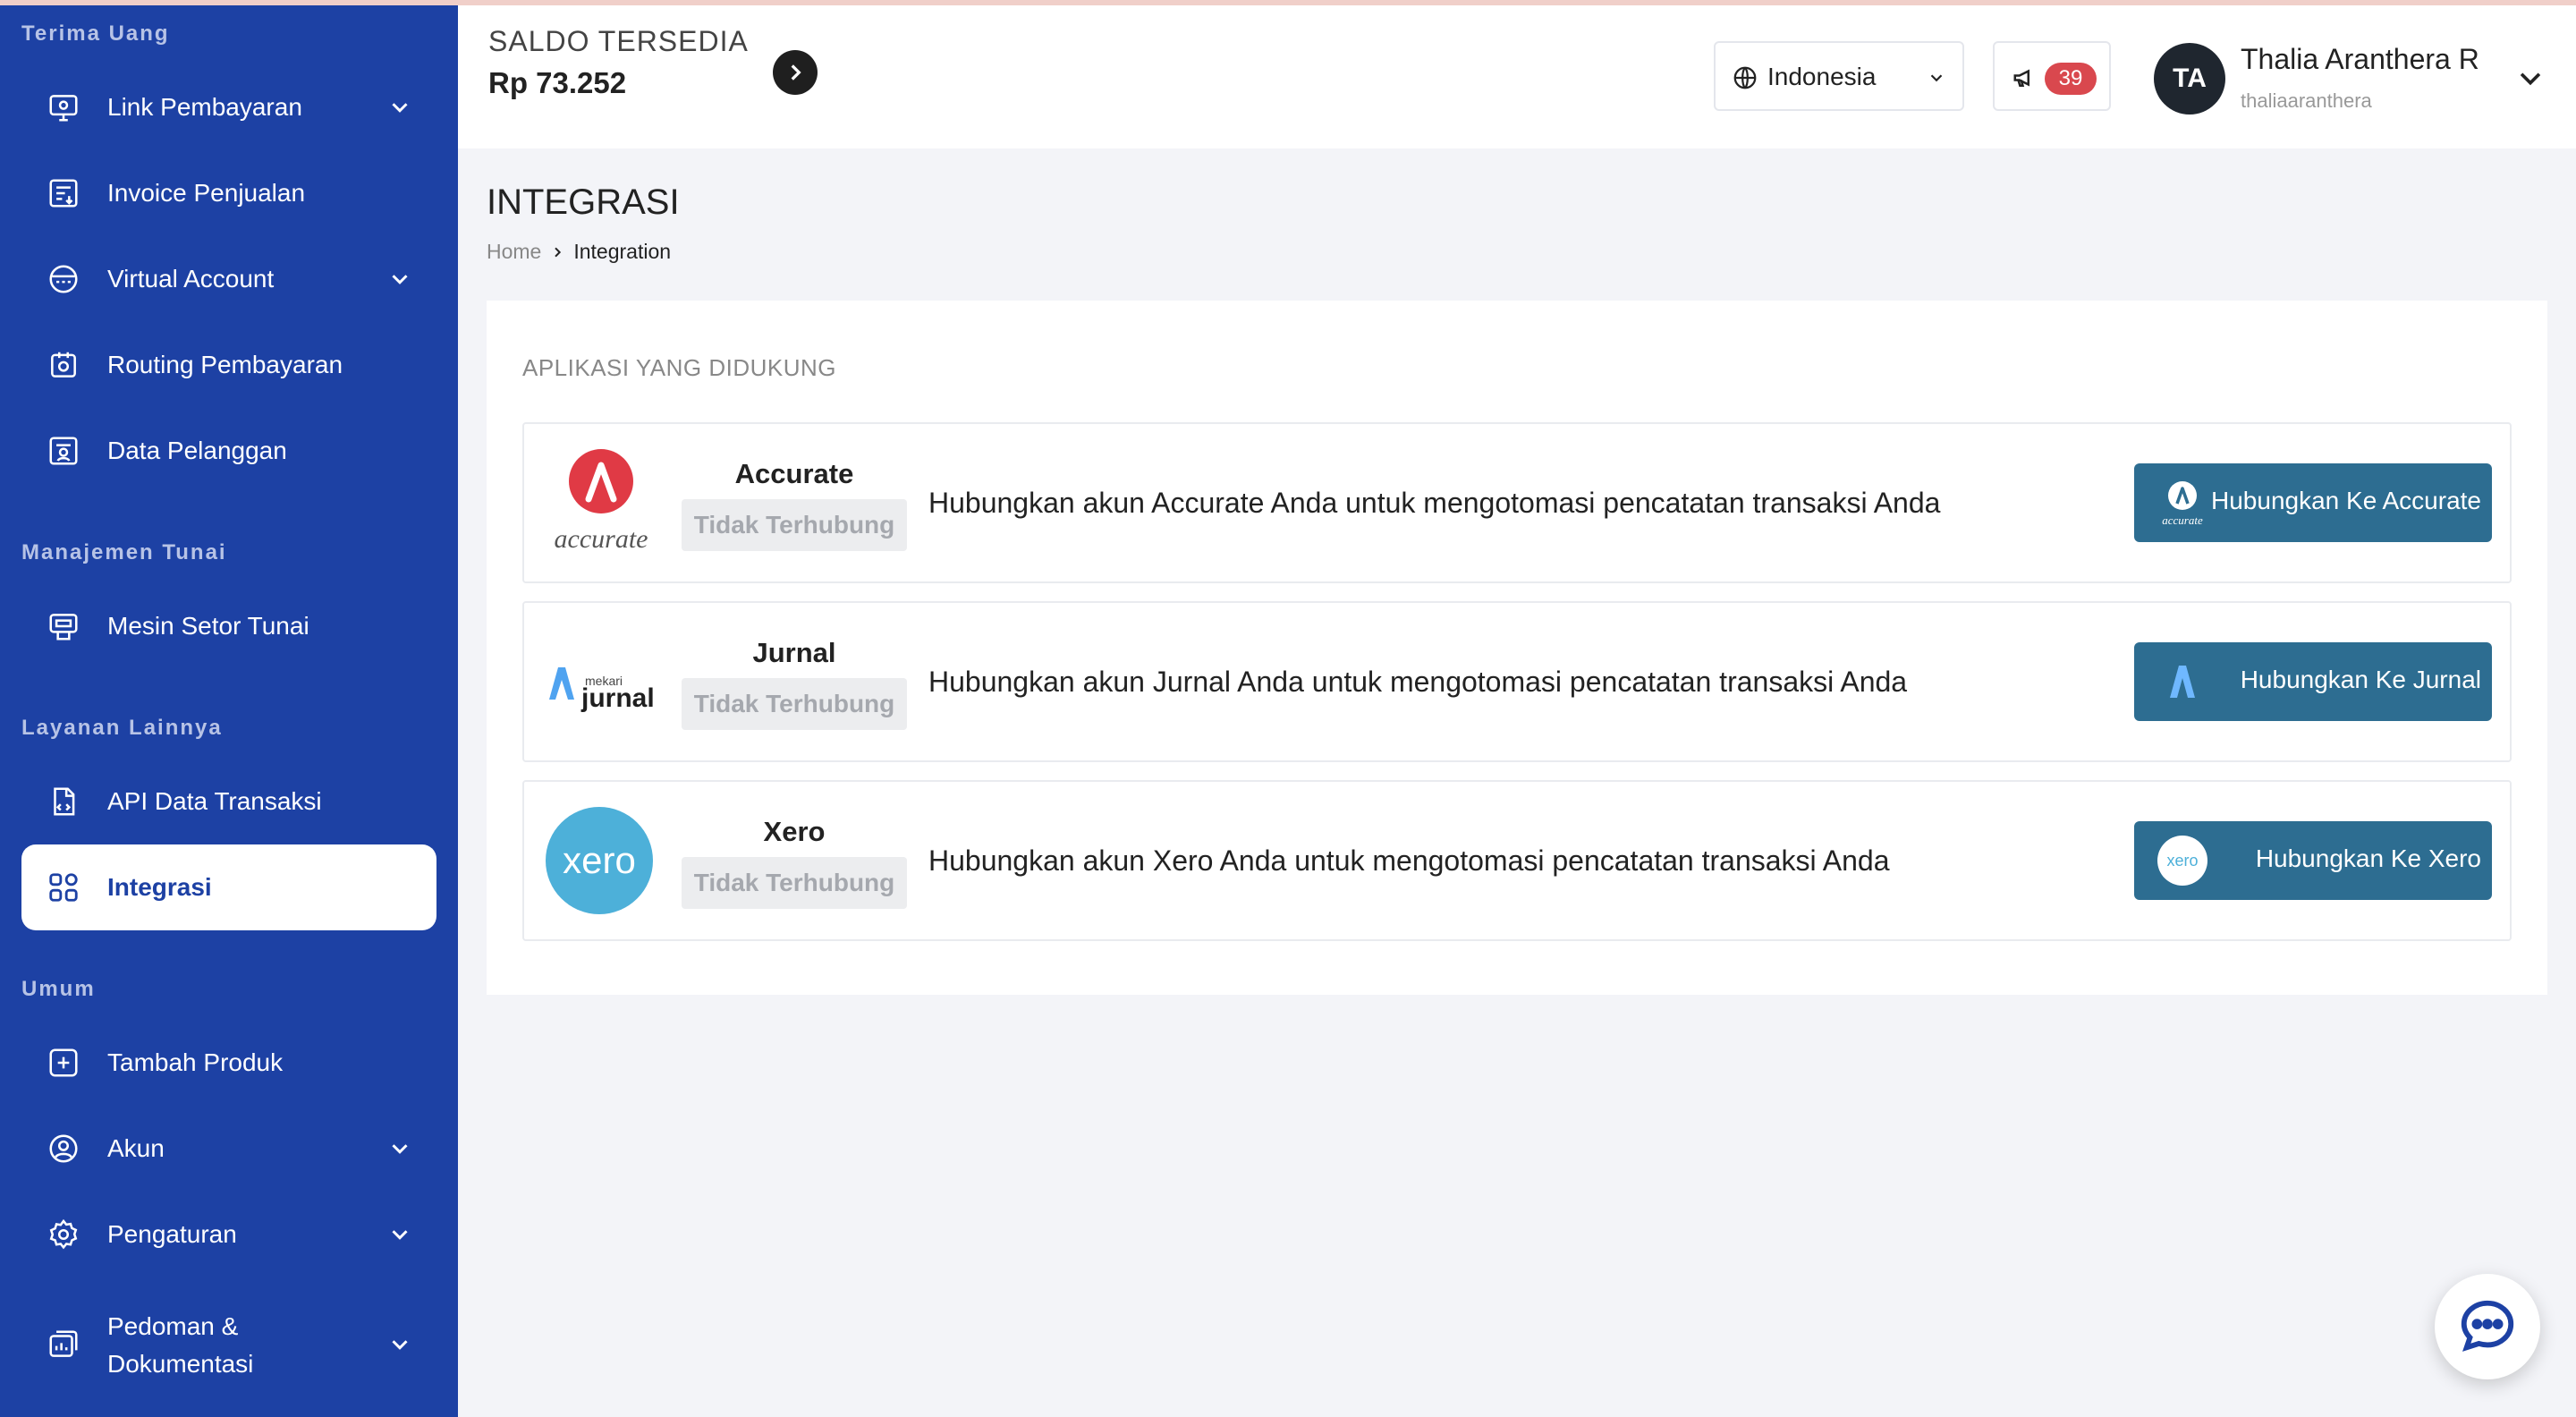 The height and width of the screenshot is (1417, 2576). What do you see at coordinates (204, 107) in the screenshot?
I see `sidebar-item-label: Link Pembayaran` at bounding box center [204, 107].